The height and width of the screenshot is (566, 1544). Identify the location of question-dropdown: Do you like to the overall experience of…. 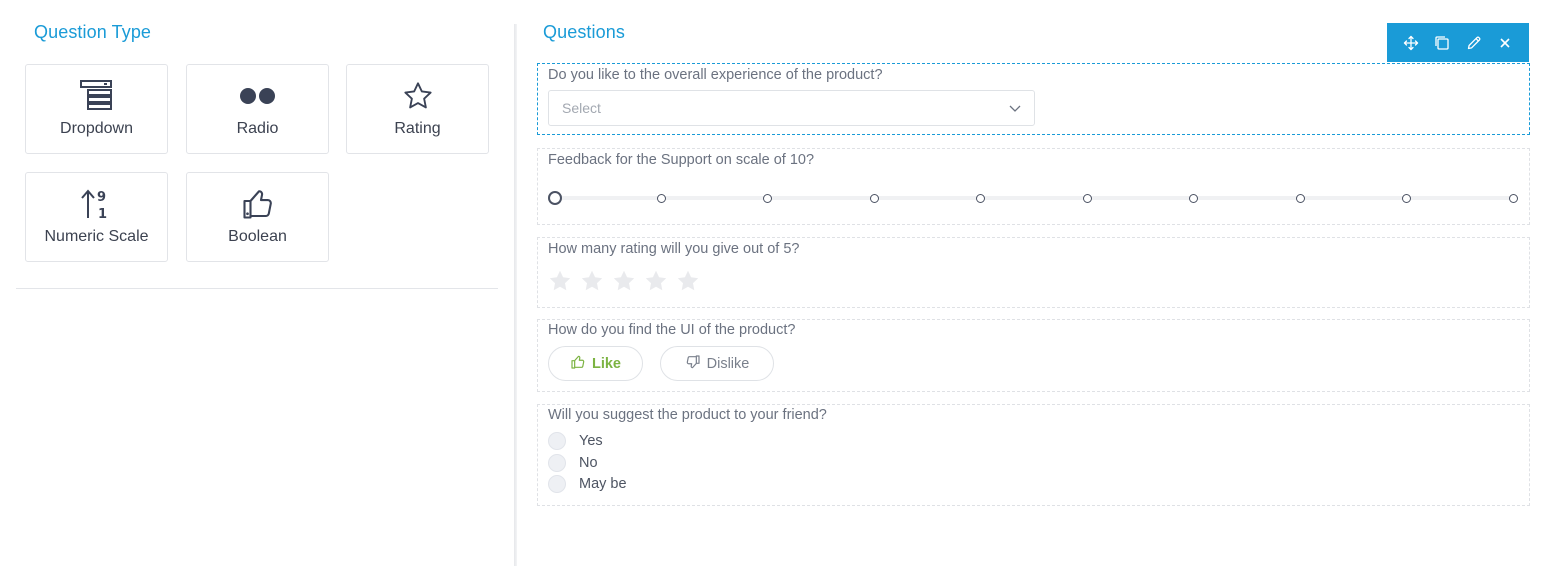
(1033, 99).